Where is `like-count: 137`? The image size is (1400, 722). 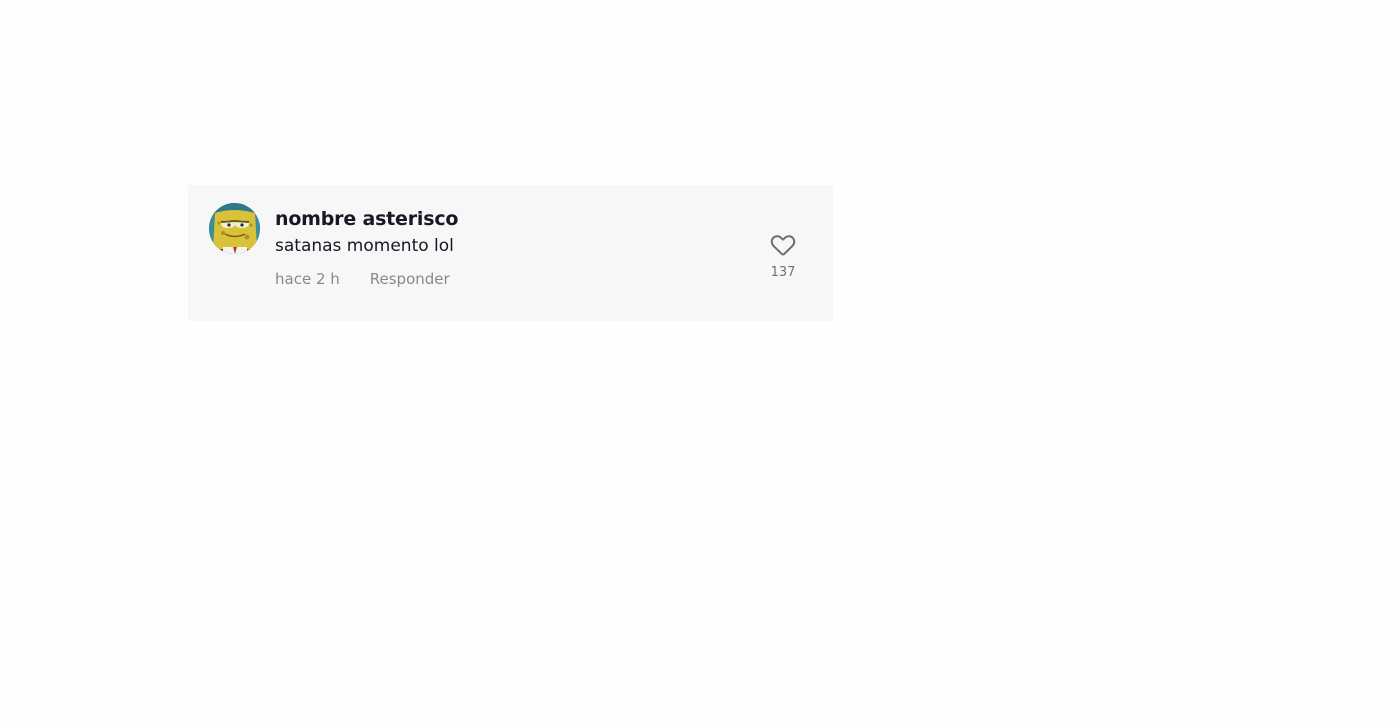
like-count: 137 is located at coordinates (783, 272).